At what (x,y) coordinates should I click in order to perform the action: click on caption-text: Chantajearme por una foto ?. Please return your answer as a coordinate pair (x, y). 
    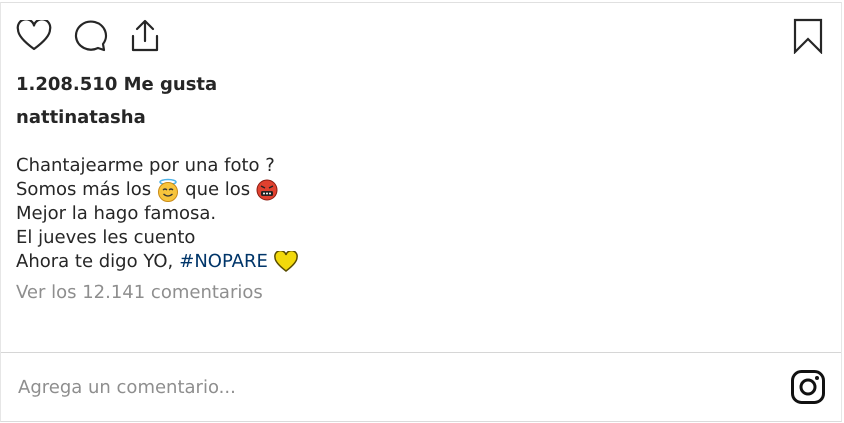
    Looking at the image, I should click on (145, 166).